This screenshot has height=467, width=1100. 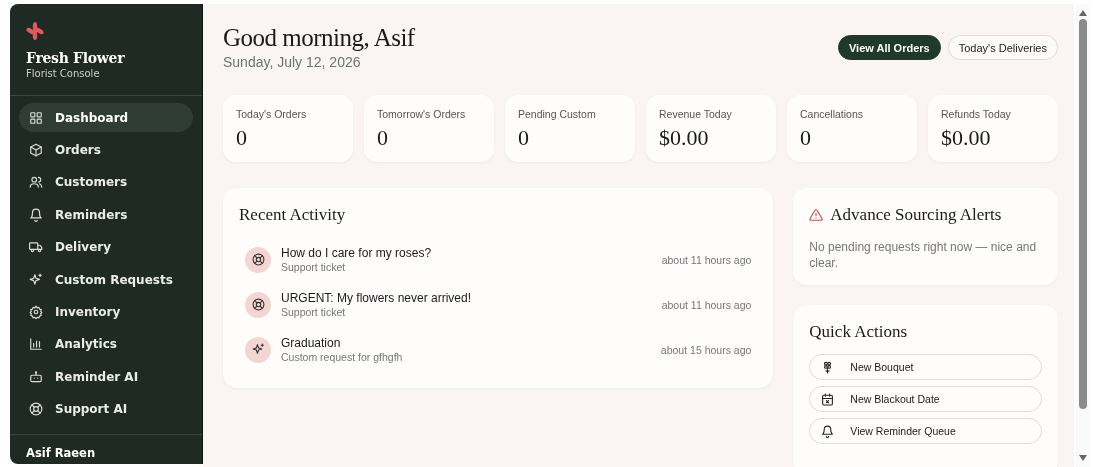 What do you see at coordinates (36, 150) in the screenshot?
I see `box-icon` at bounding box center [36, 150].